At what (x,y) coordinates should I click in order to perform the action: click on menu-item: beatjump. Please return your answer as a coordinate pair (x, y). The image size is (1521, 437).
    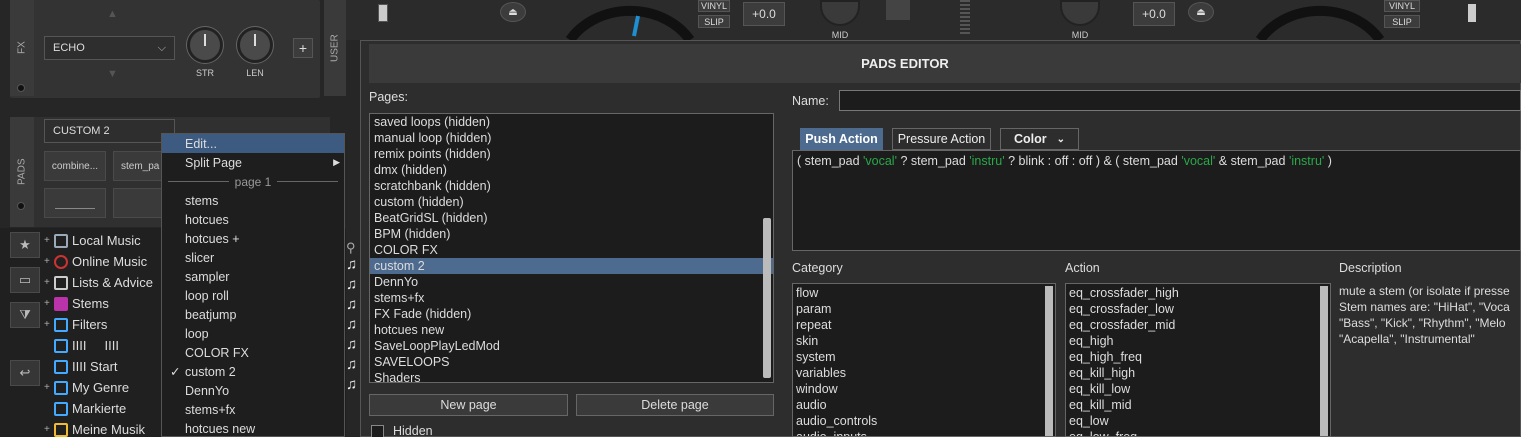
    Looking at the image, I should click on (253, 314).